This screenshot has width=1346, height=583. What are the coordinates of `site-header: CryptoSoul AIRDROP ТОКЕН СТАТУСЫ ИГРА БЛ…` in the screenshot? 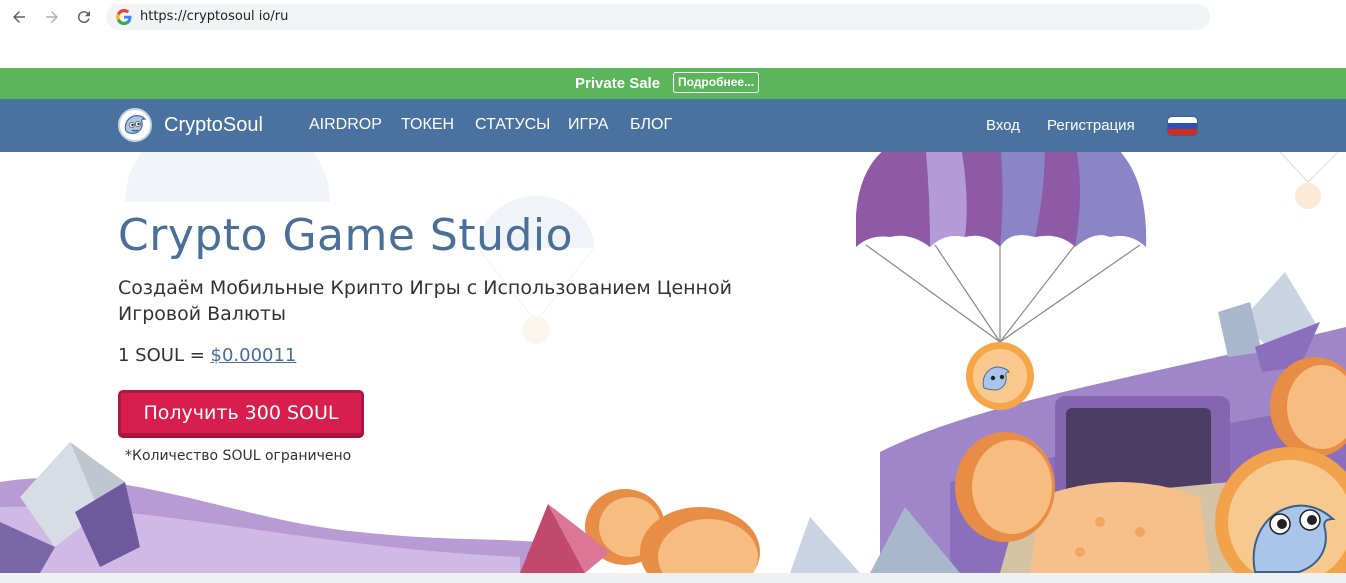 It's located at (673, 125).